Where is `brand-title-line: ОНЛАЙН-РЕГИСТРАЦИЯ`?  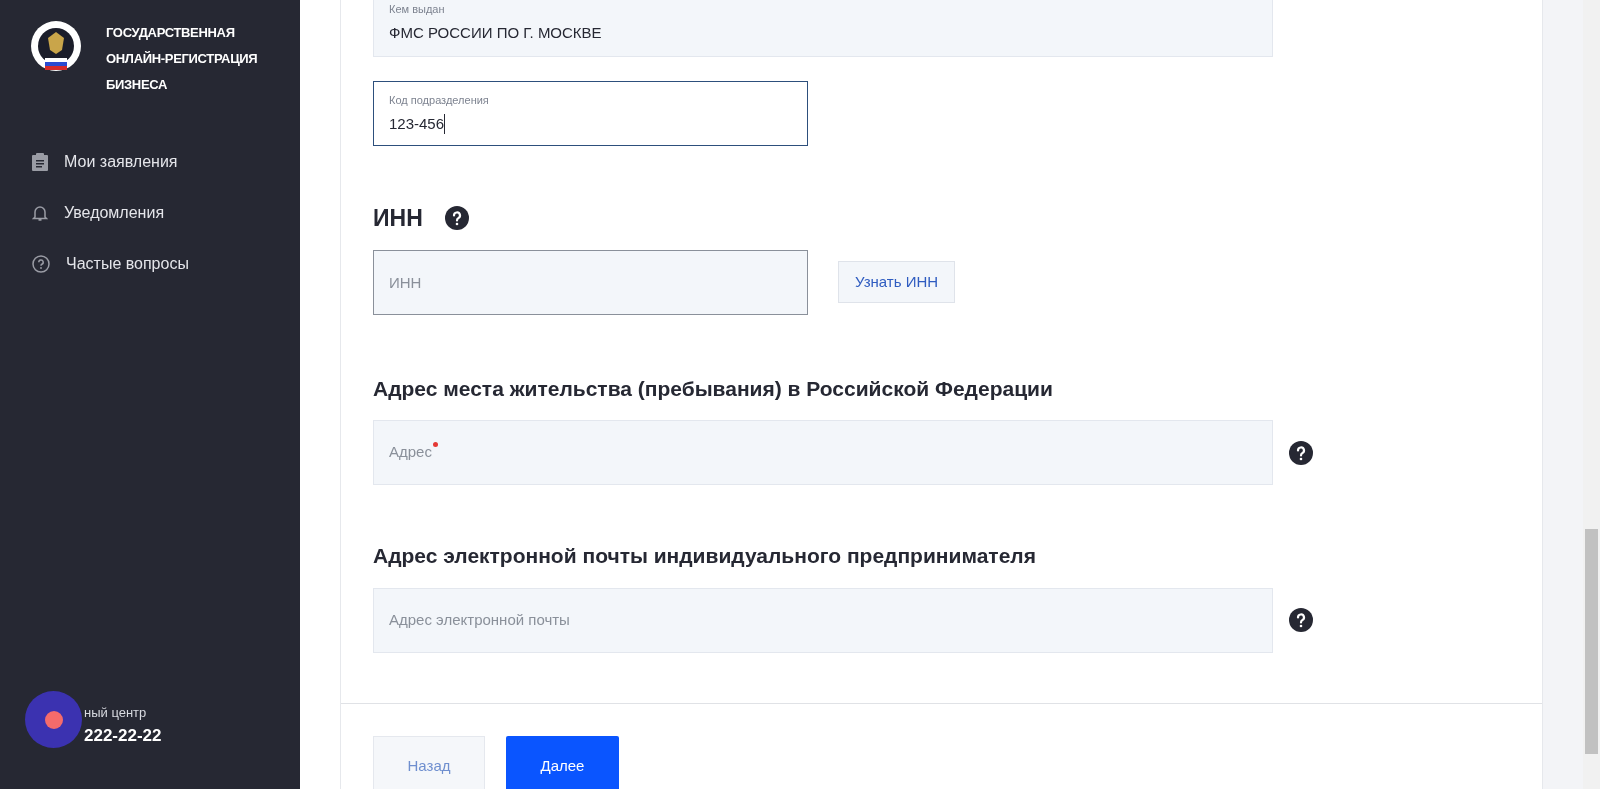
brand-title-line: ОНЛАЙН-РЕГИСТРАЦИЯ is located at coordinates (182, 59).